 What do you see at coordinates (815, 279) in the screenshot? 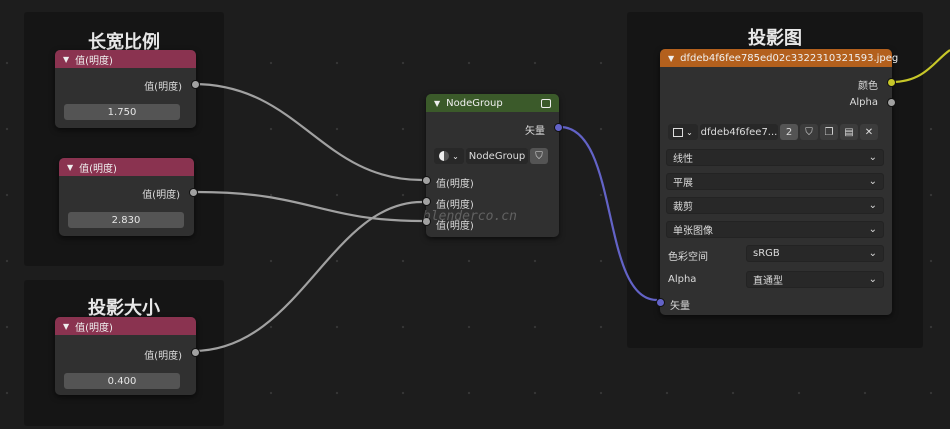
I see `alpha-mode-dropdown: 直通型 ⌄` at bounding box center [815, 279].